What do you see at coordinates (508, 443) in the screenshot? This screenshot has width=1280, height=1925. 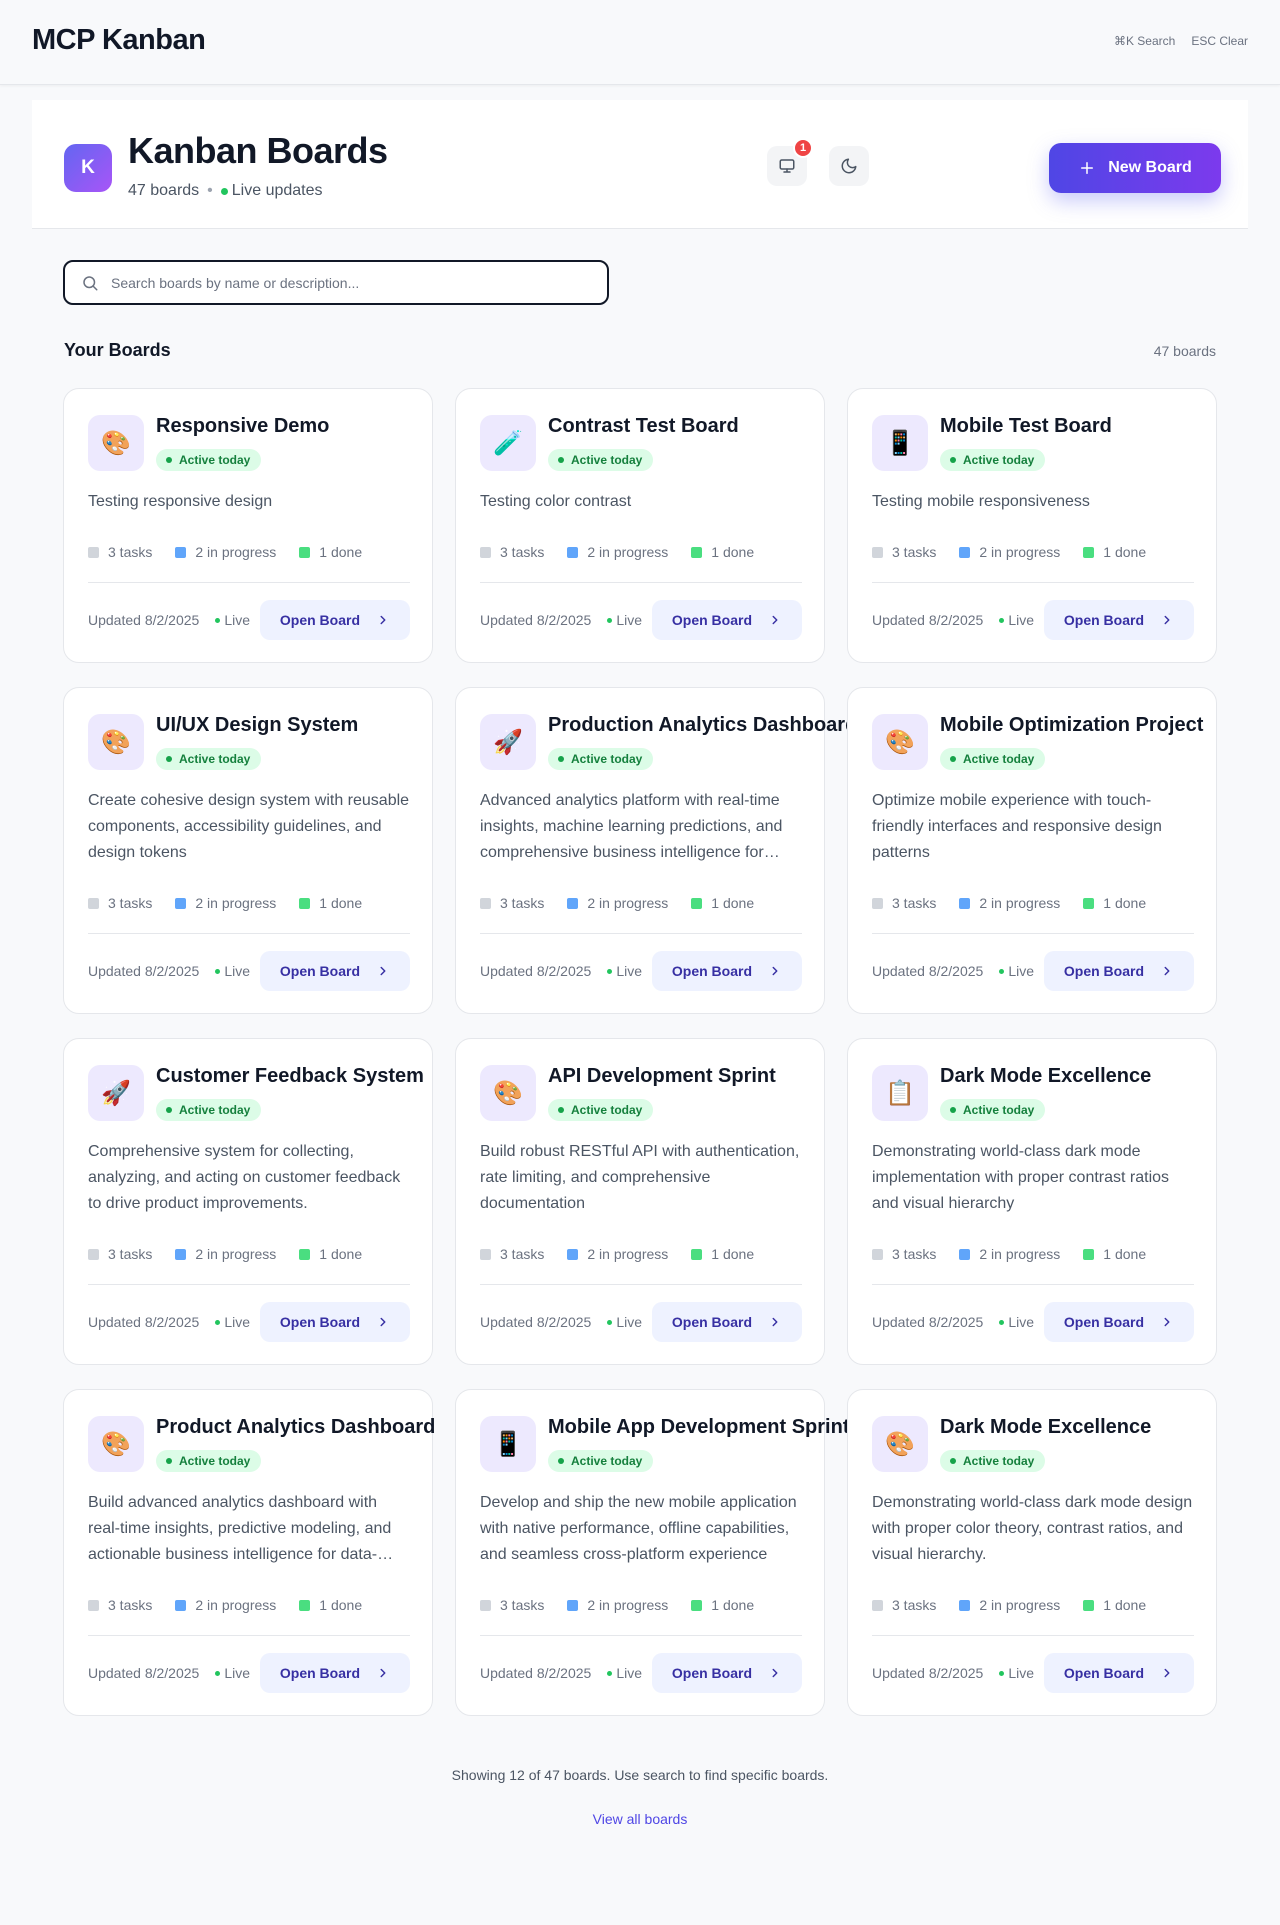 I see `board-emoji-icon: 🧪` at bounding box center [508, 443].